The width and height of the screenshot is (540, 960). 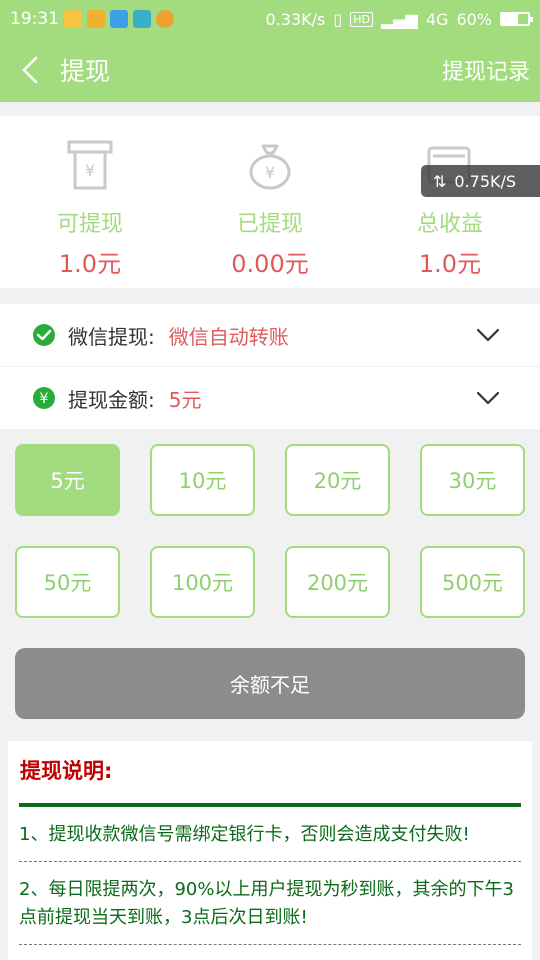 What do you see at coordinates (449, 224) in the screenshot?
I see `stat-label: 总收益` at bounding box center [449, 224].